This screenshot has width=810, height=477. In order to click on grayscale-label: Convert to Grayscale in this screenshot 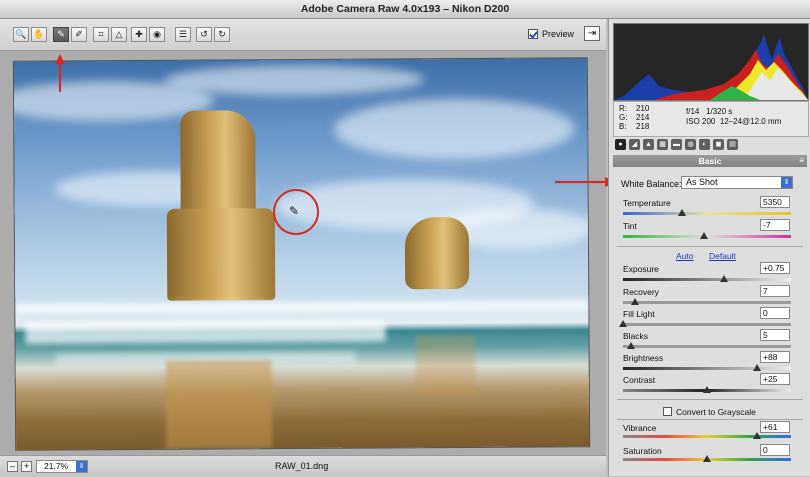, I will do `click(716, 412)`.